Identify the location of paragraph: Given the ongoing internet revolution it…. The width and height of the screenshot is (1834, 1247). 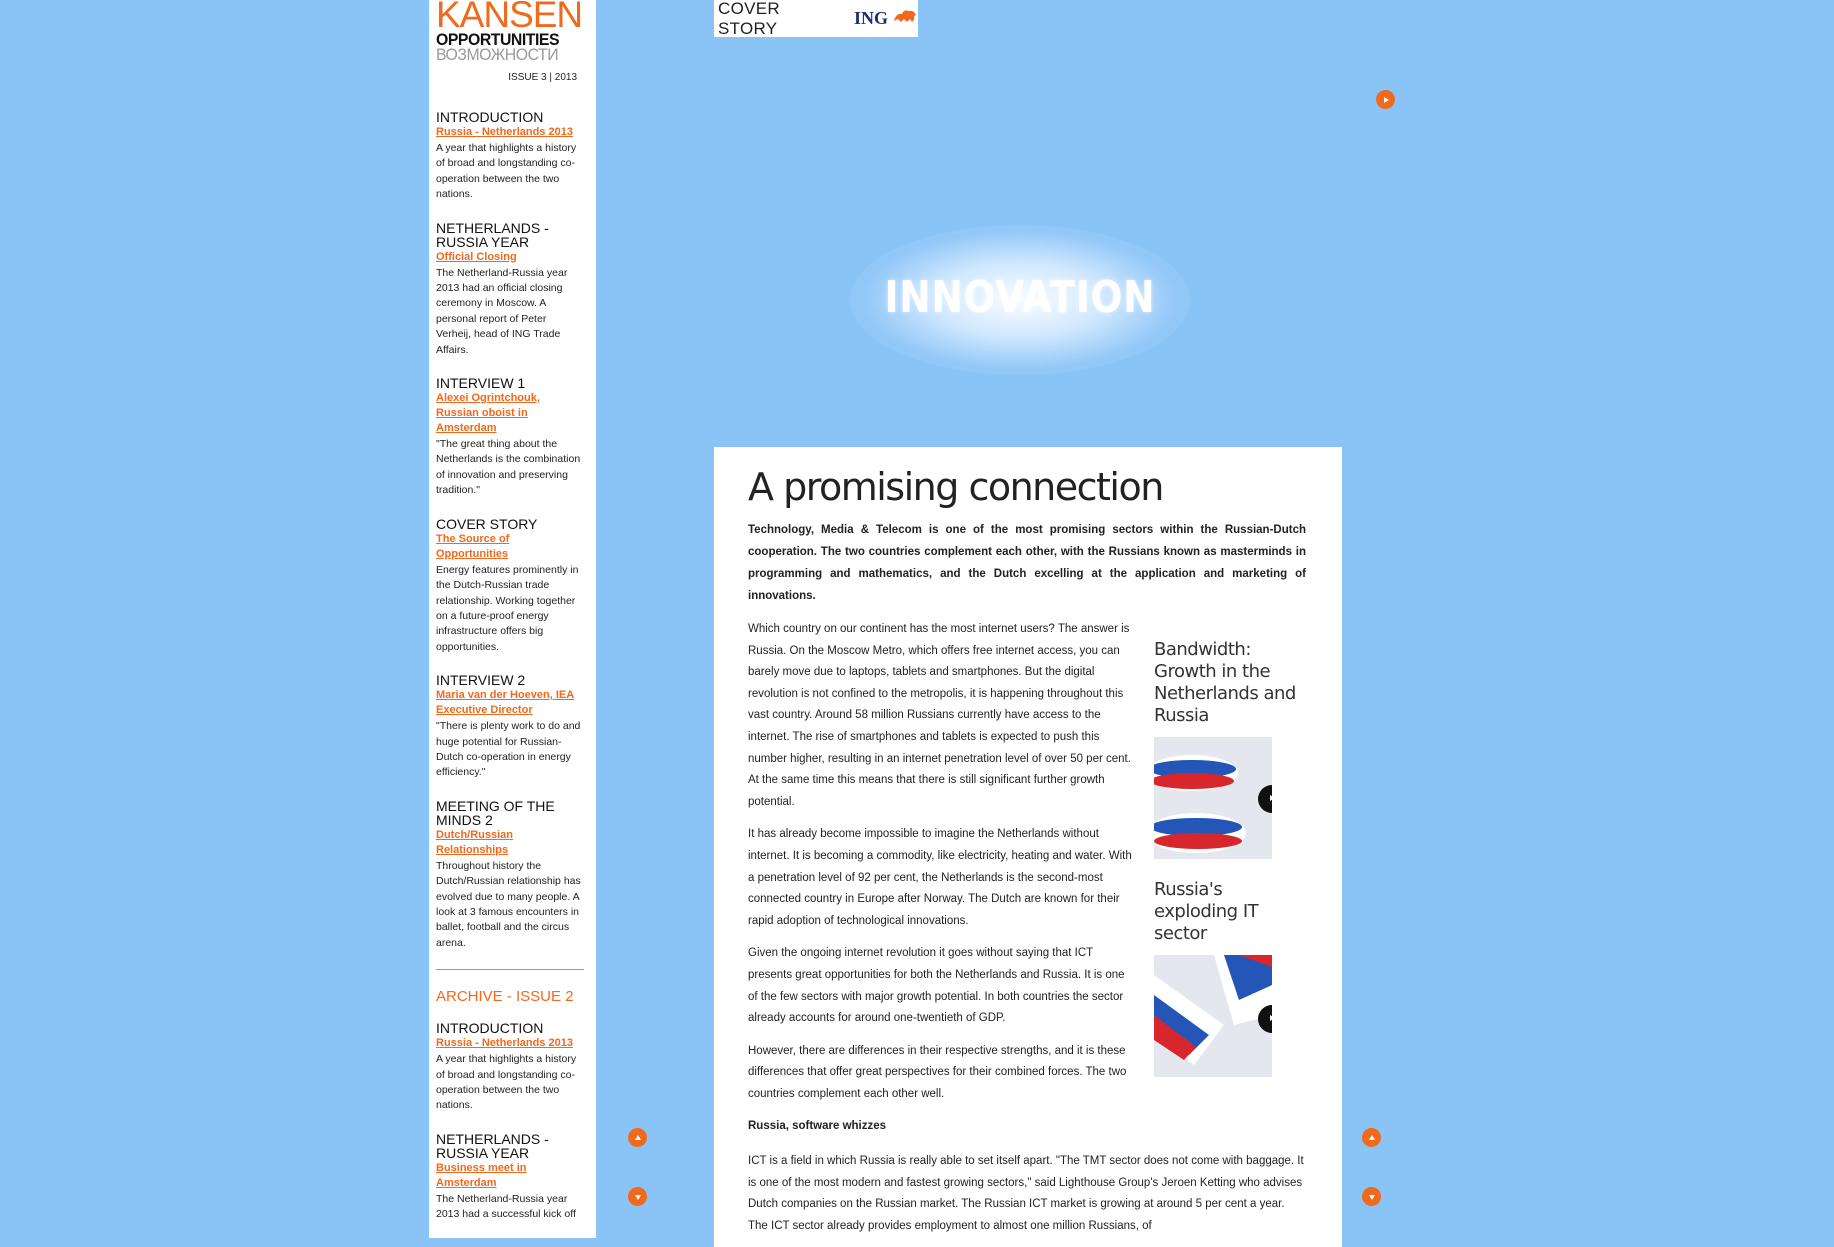
(936, 986).